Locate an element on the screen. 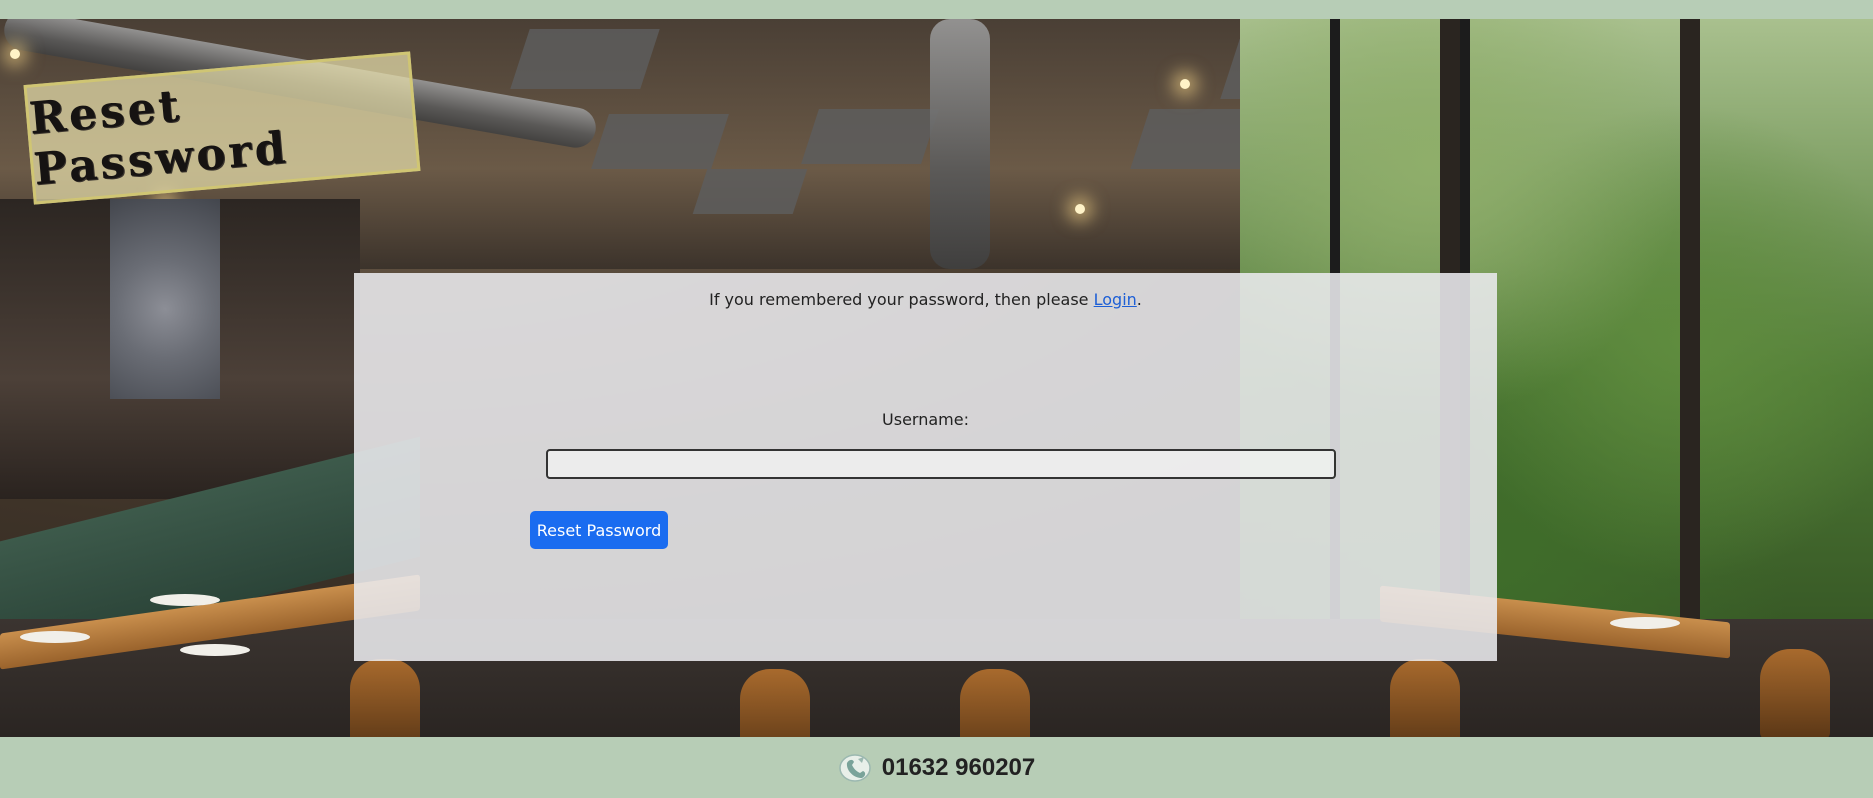  phone-number: 01632 960207 is located at coordinates (959, 768).